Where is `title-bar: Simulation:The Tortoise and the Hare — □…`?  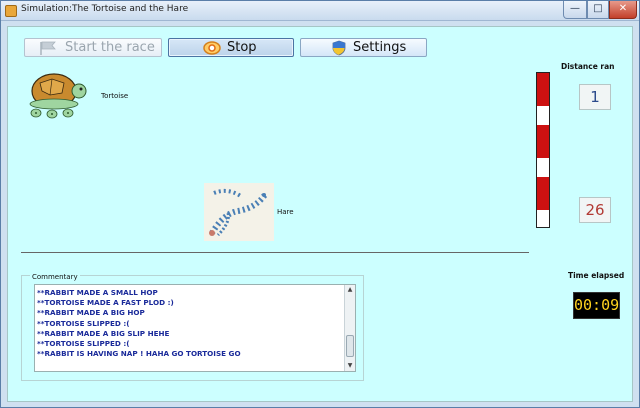 title-bar: Simulation:The Tortoise and the Hare — □… is located at coordinates (320, 11).